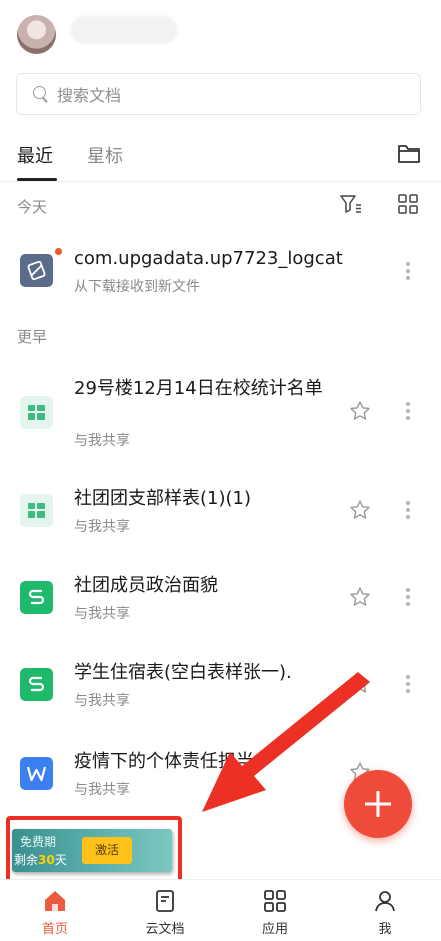  What do you see at coordinates (378, 804) in the screenshot?
I see `new-document-button` at bounding box center [378, 804].